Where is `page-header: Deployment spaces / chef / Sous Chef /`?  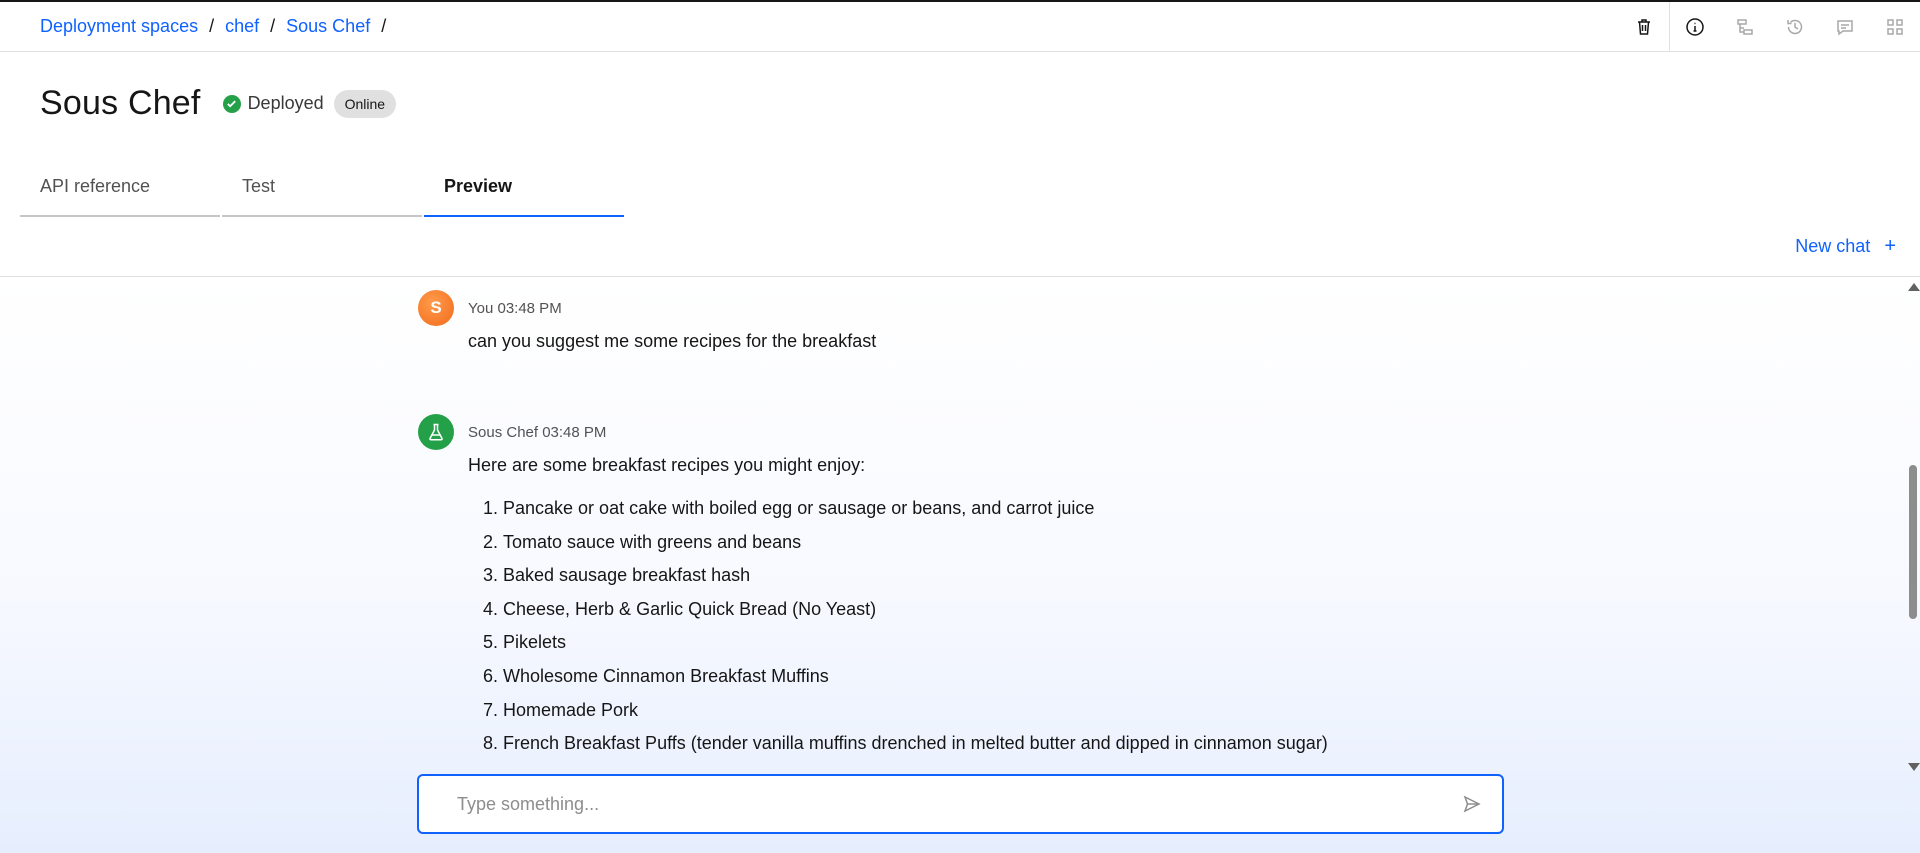 page-header: Deployment spaces / chef / Sous Chef / is located at coordinates (960, 27).